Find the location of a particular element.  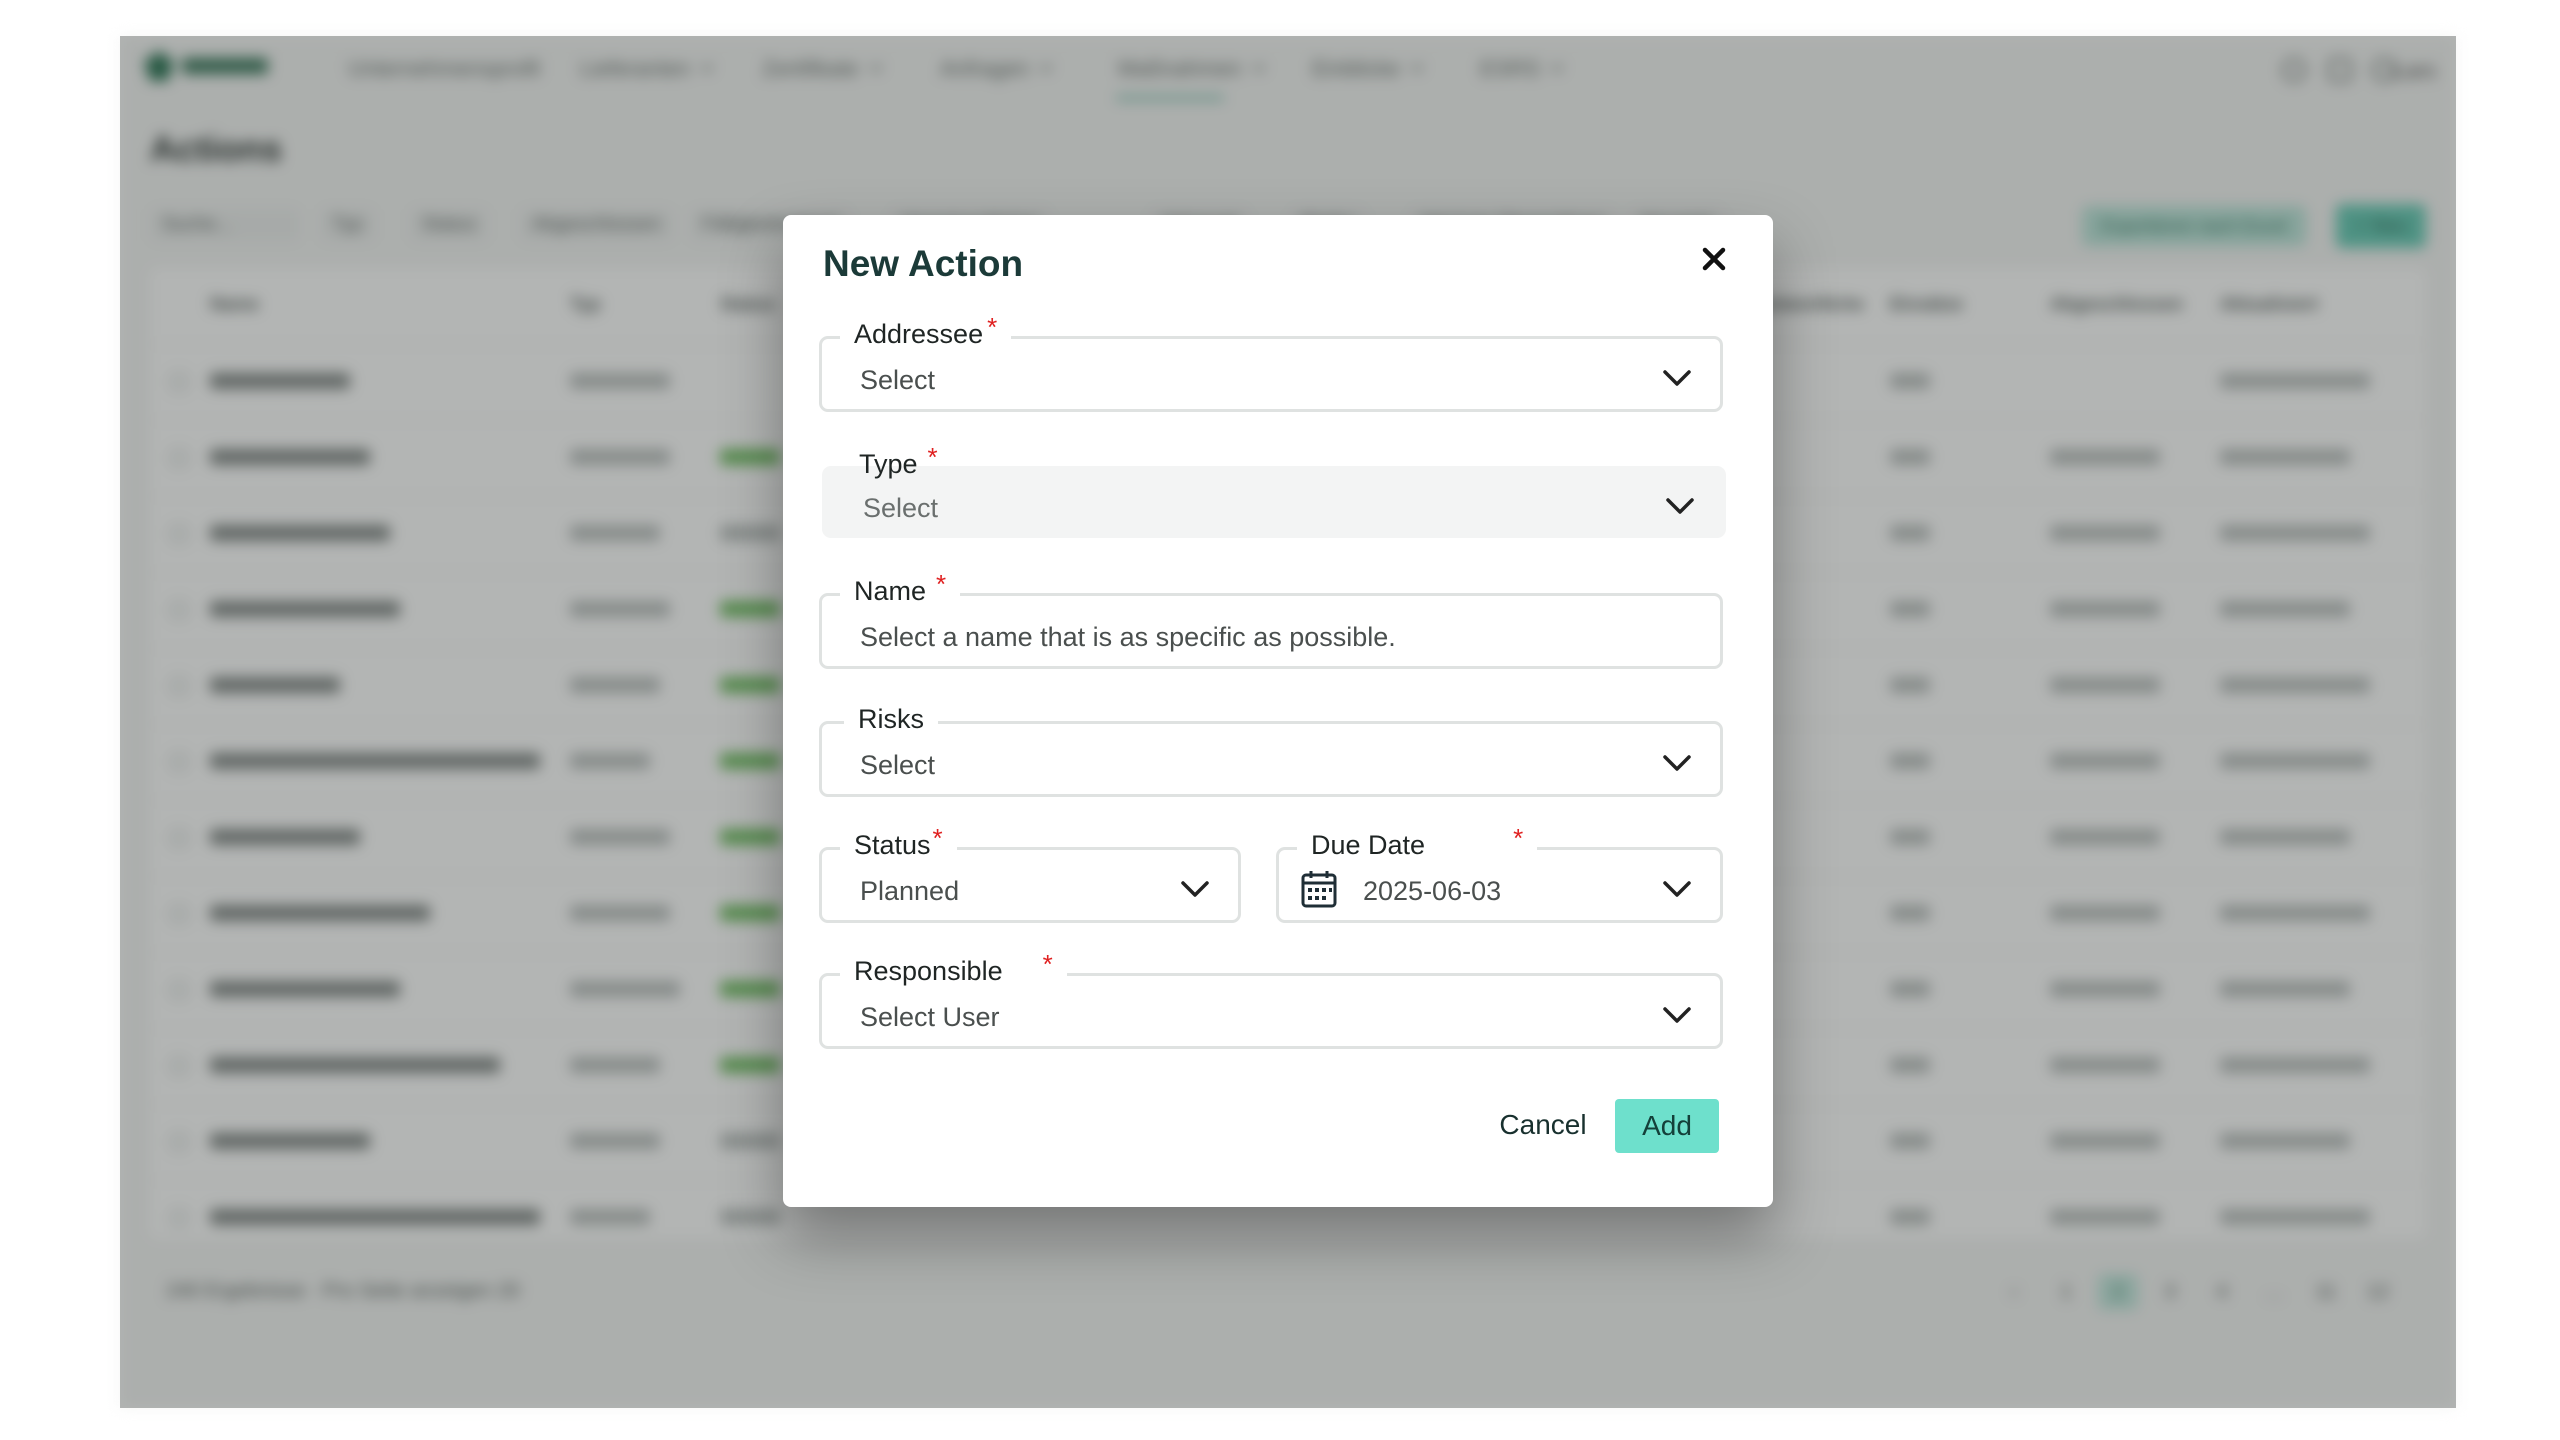

responsible-select: Responsible * Select User is located at coordinates (1271, 1000).